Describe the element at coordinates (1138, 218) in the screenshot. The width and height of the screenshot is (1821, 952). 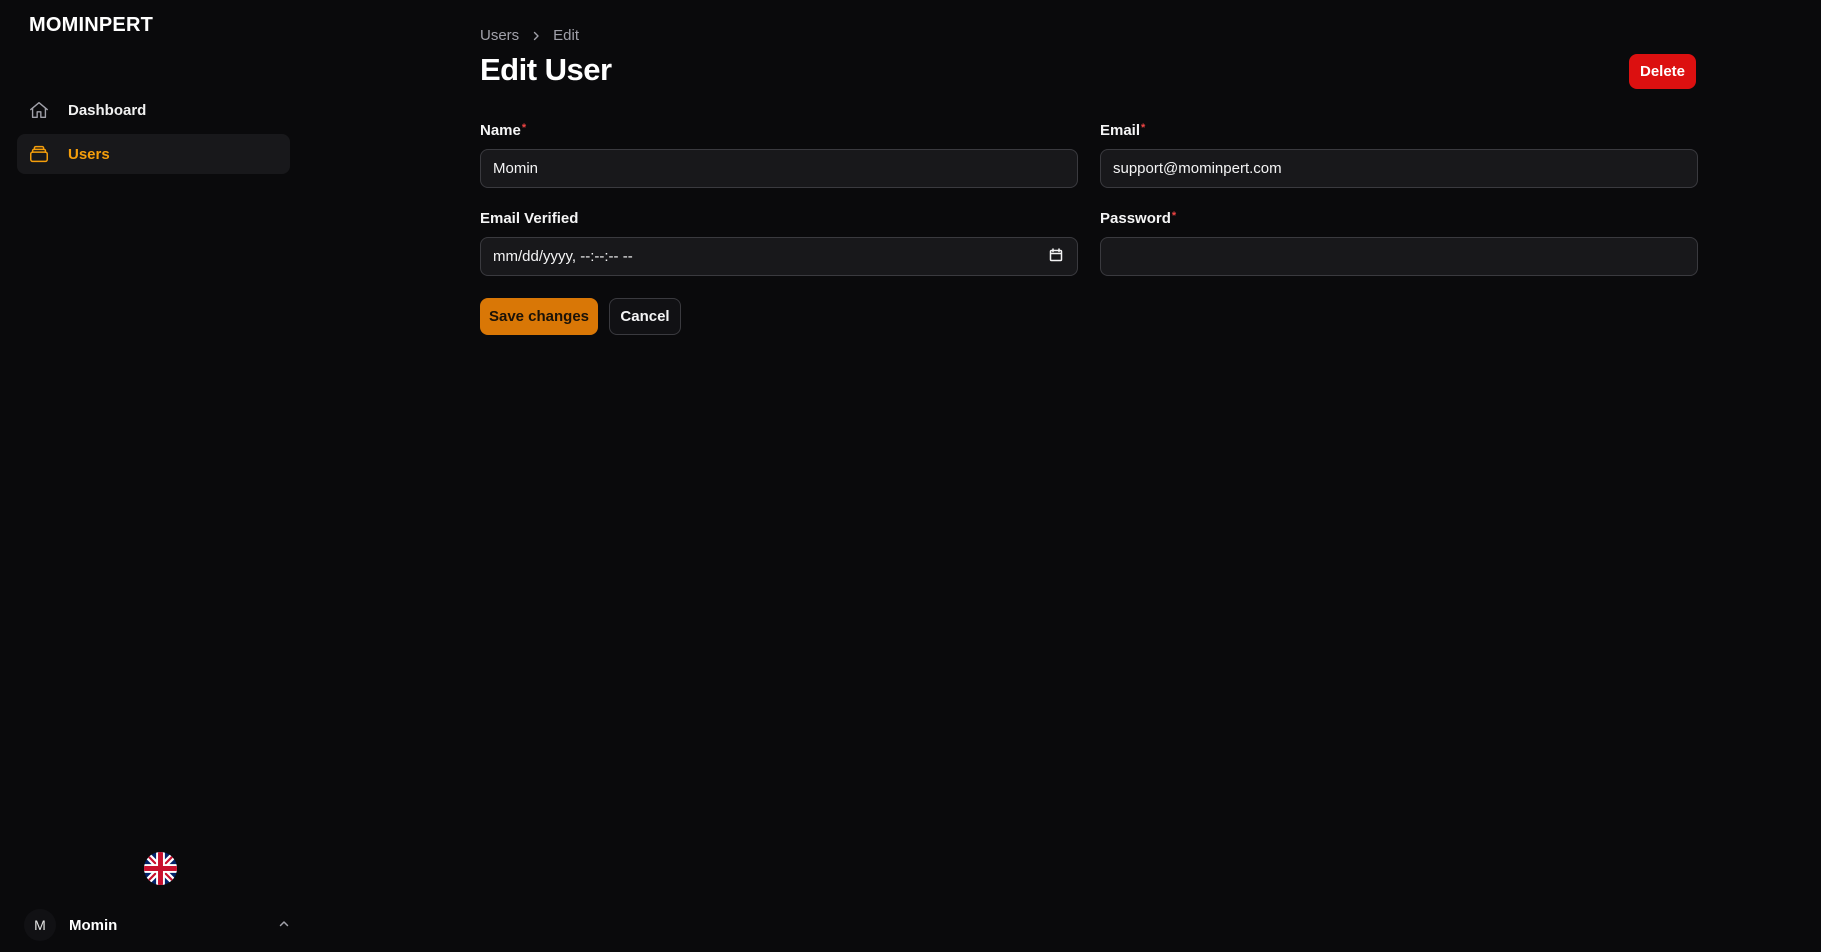
I see `password-label: Password*` at that location.